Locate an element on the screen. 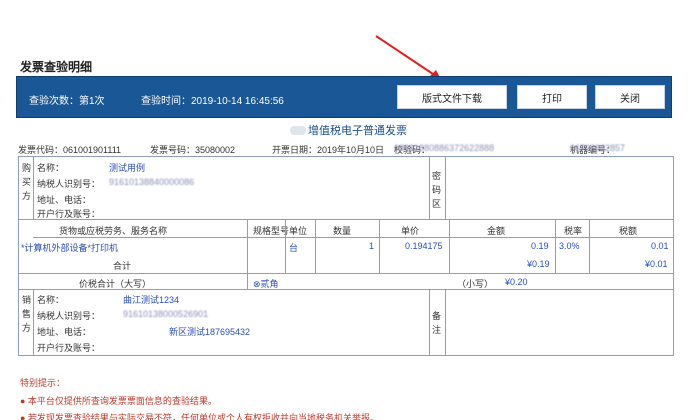 Image resolution: width=700 pixels, height=420 pixels. item-qty: 1 is located at coordinates (372, 246).